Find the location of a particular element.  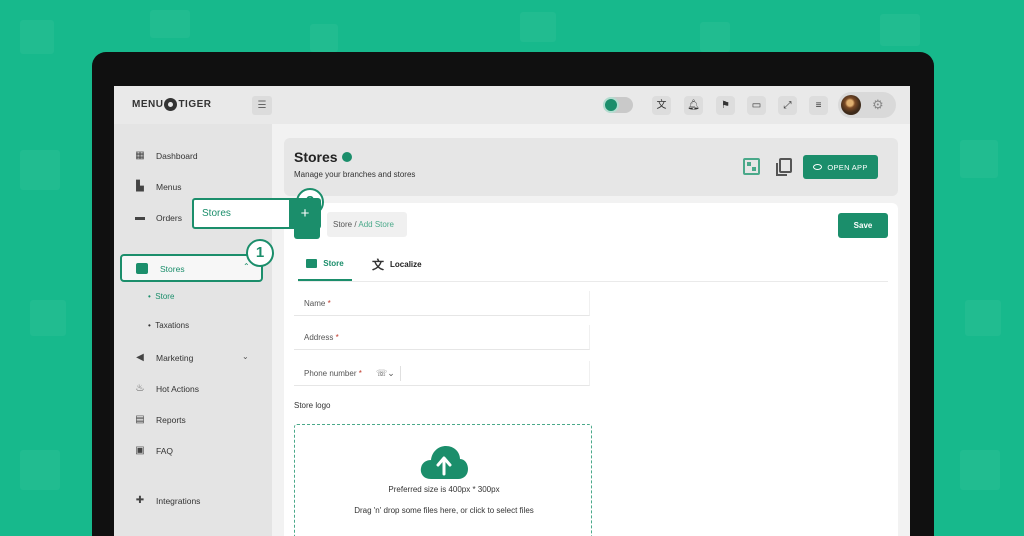

reports-icon: ▤ is located at coordinates (140, 419).